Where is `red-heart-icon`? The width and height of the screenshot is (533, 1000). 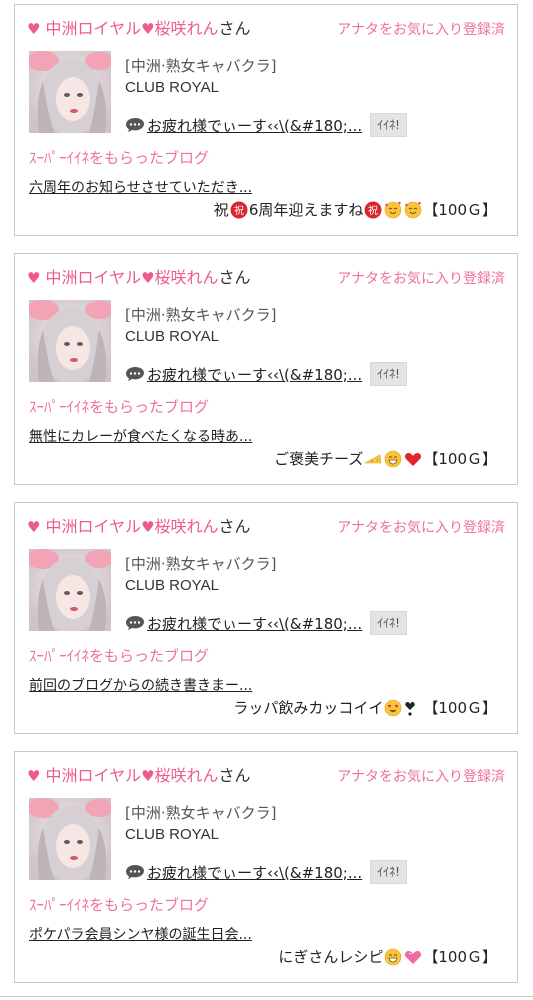 red-heart-icon is located at coordinates (413, 459).